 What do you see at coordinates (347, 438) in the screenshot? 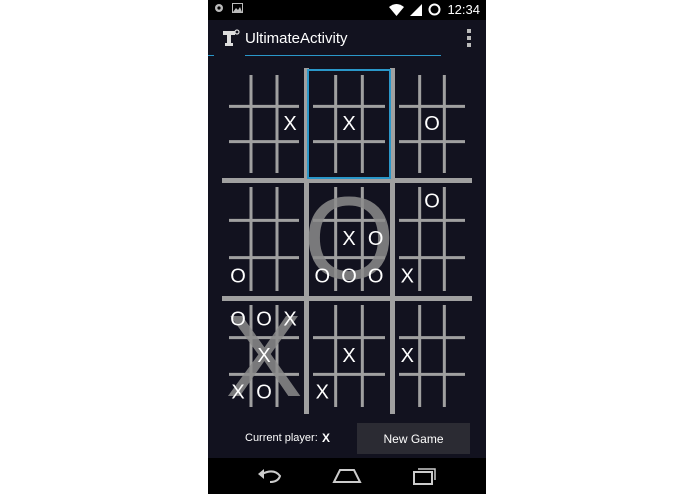
I see `footer: Current player: X New Game` at bounding box center [347, 438].